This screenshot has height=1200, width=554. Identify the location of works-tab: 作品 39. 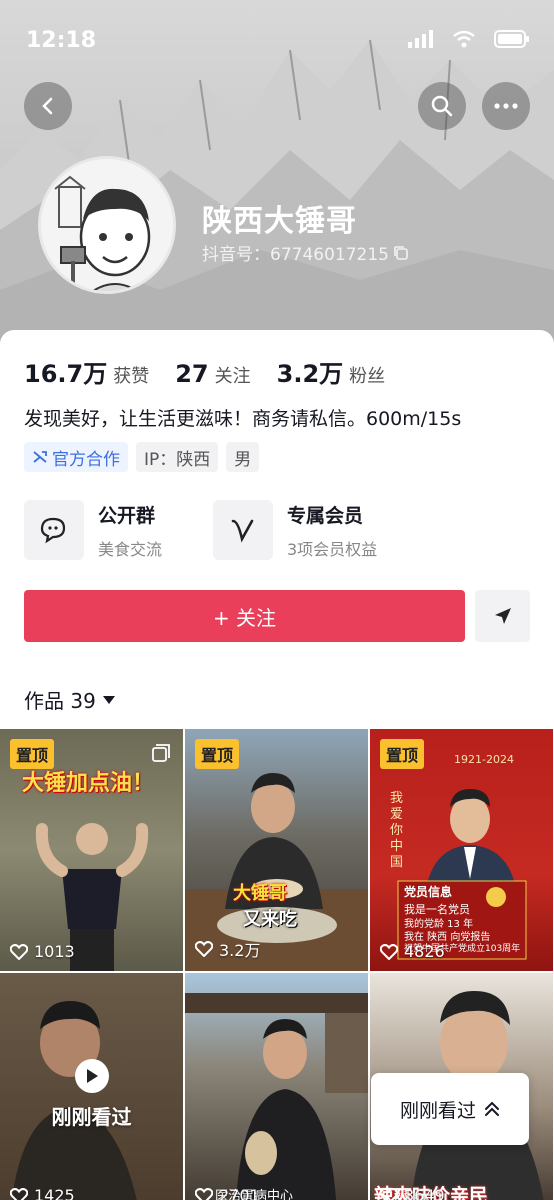
(70, 699).